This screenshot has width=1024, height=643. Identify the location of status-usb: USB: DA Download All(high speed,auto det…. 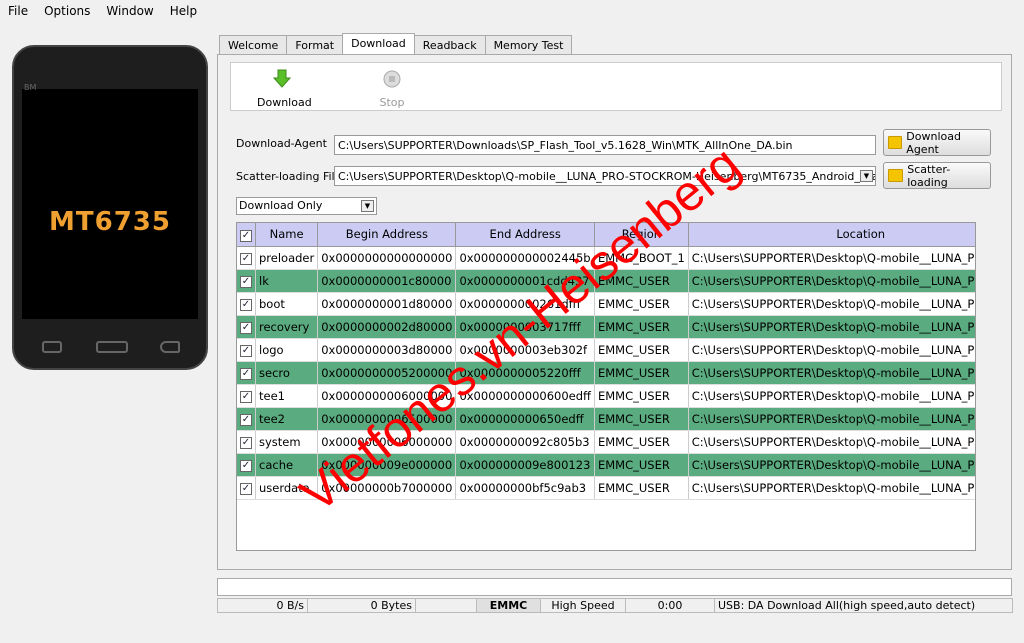
(863, 605).